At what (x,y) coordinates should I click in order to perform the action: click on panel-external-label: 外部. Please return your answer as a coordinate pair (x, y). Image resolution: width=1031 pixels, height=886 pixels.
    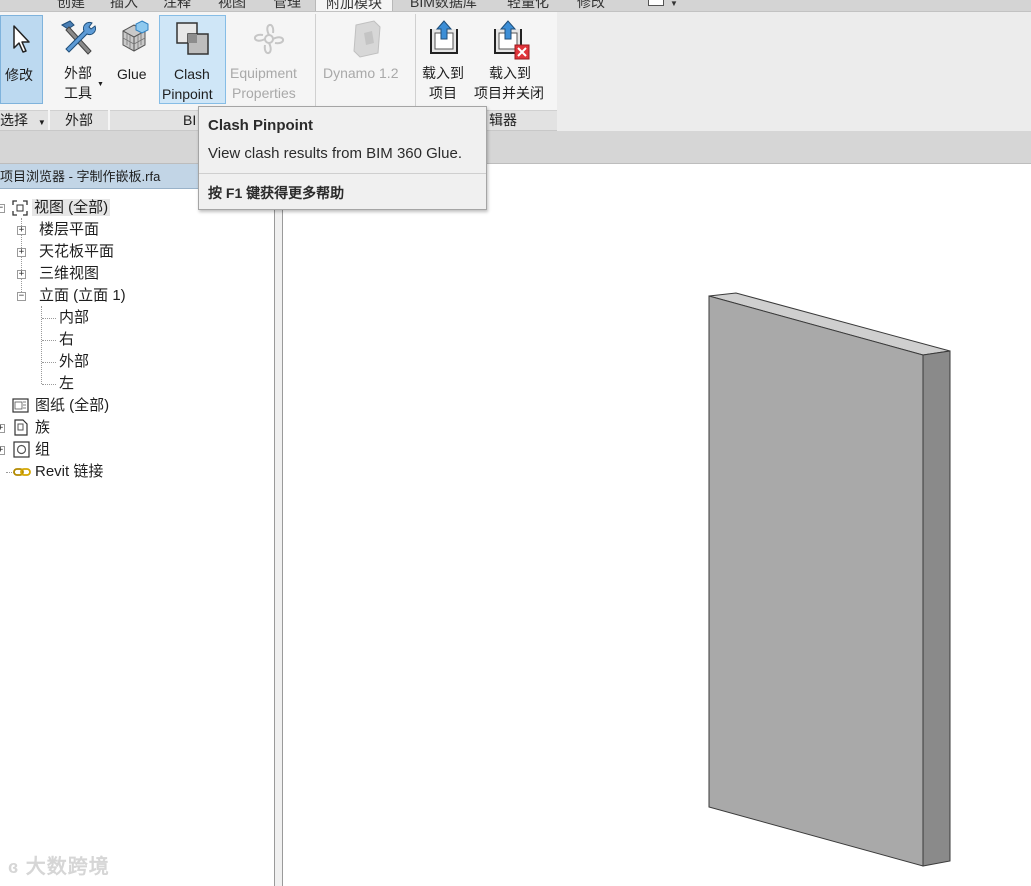
    Looking at the image, I should click on (79, 120).